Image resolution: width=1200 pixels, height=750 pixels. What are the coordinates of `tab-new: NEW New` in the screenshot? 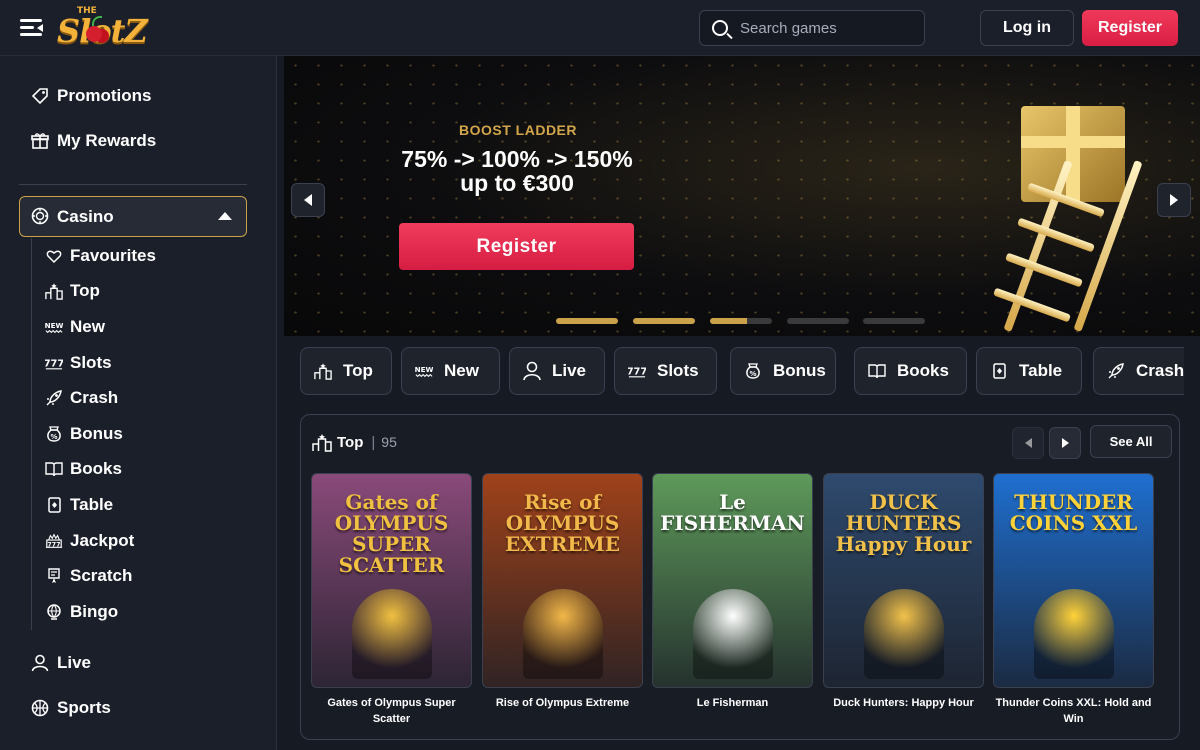 It's located at (450, 371).